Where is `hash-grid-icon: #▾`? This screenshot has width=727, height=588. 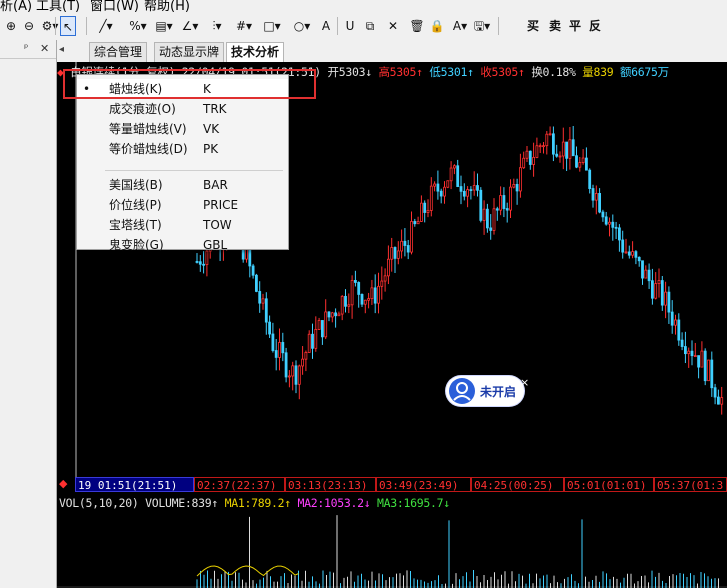
hash-grid-icon: #▾ is located at coordinates (244, 26).